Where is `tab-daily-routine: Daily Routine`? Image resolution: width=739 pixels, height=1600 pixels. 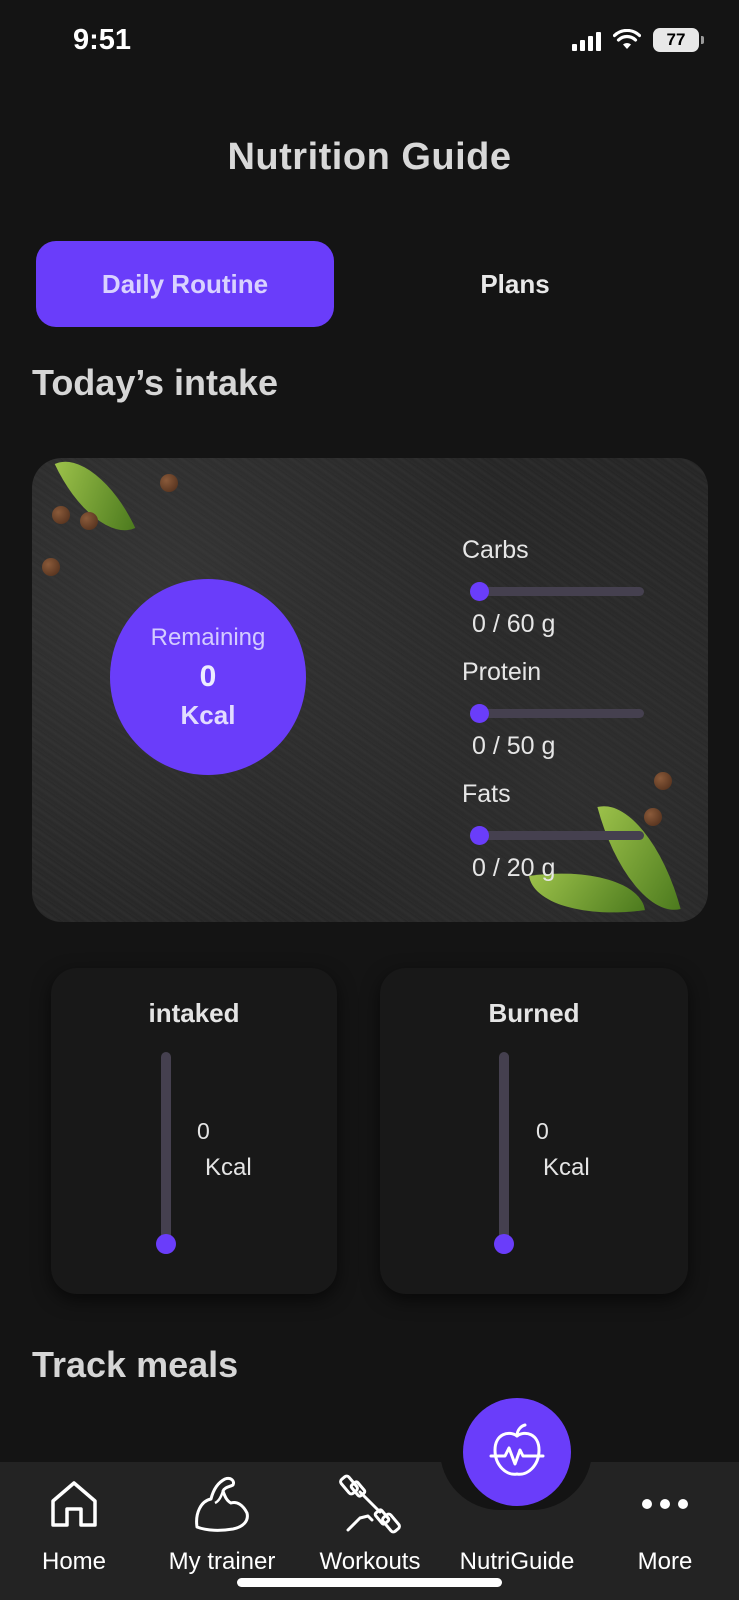
tab-daily-routine: Daily Routine is located at coordinates (185, 284).